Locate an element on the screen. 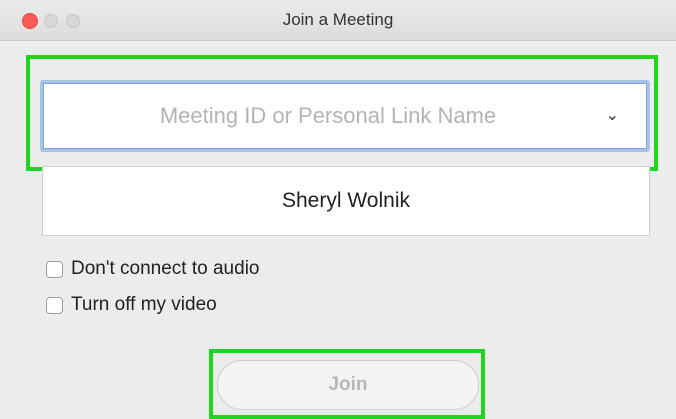 The image size is (676, 419). name-field-value: Sheryl Wolnik is located at coordinates (346, 200).